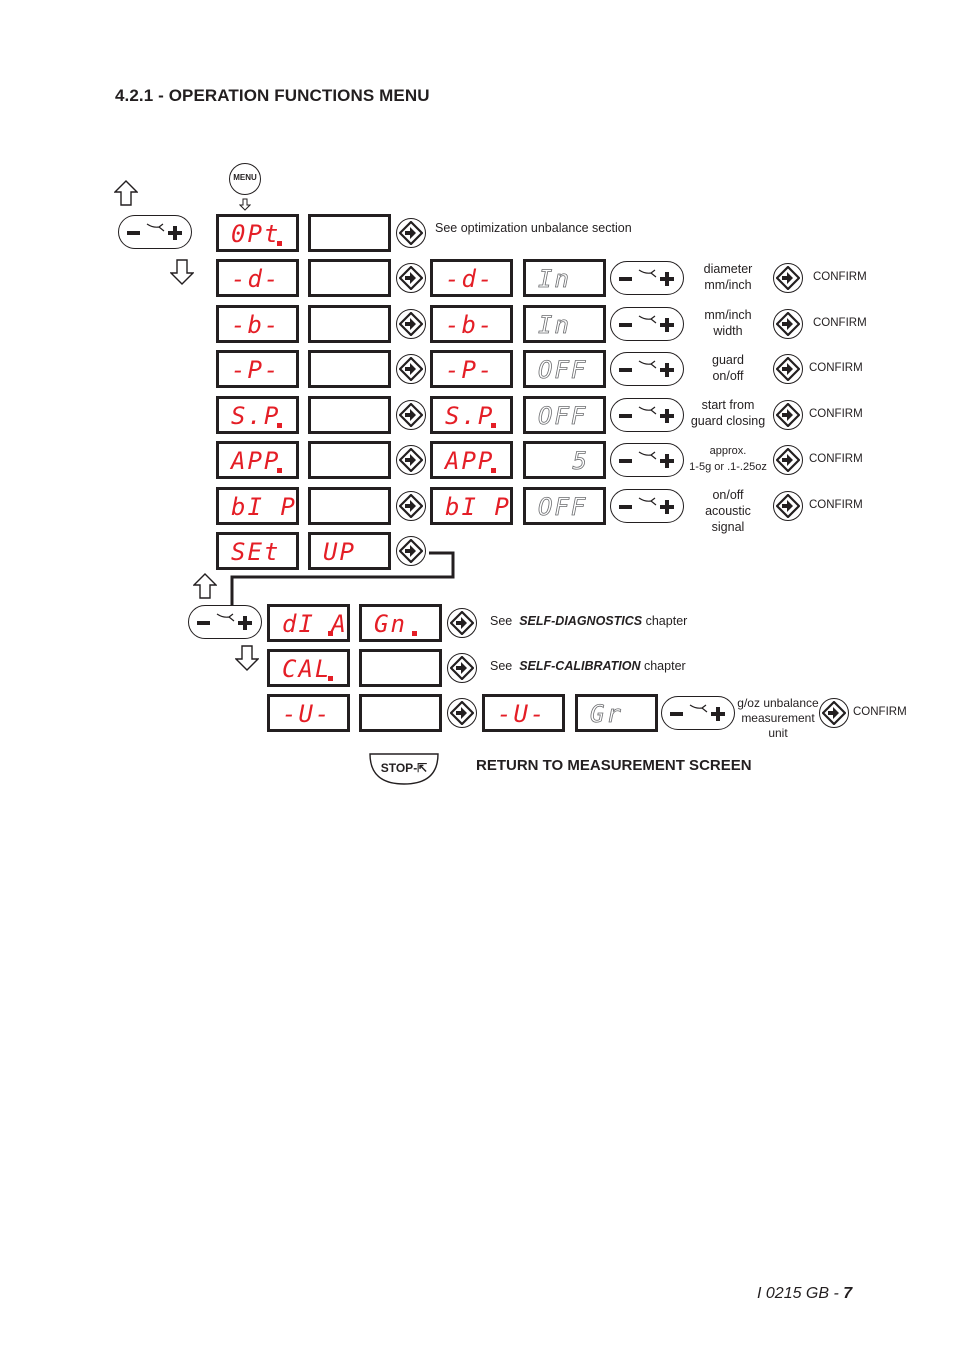 This screenshot has width=954, height=1350. I want to click on submenu-code-display: bI P, so click(471, 506).